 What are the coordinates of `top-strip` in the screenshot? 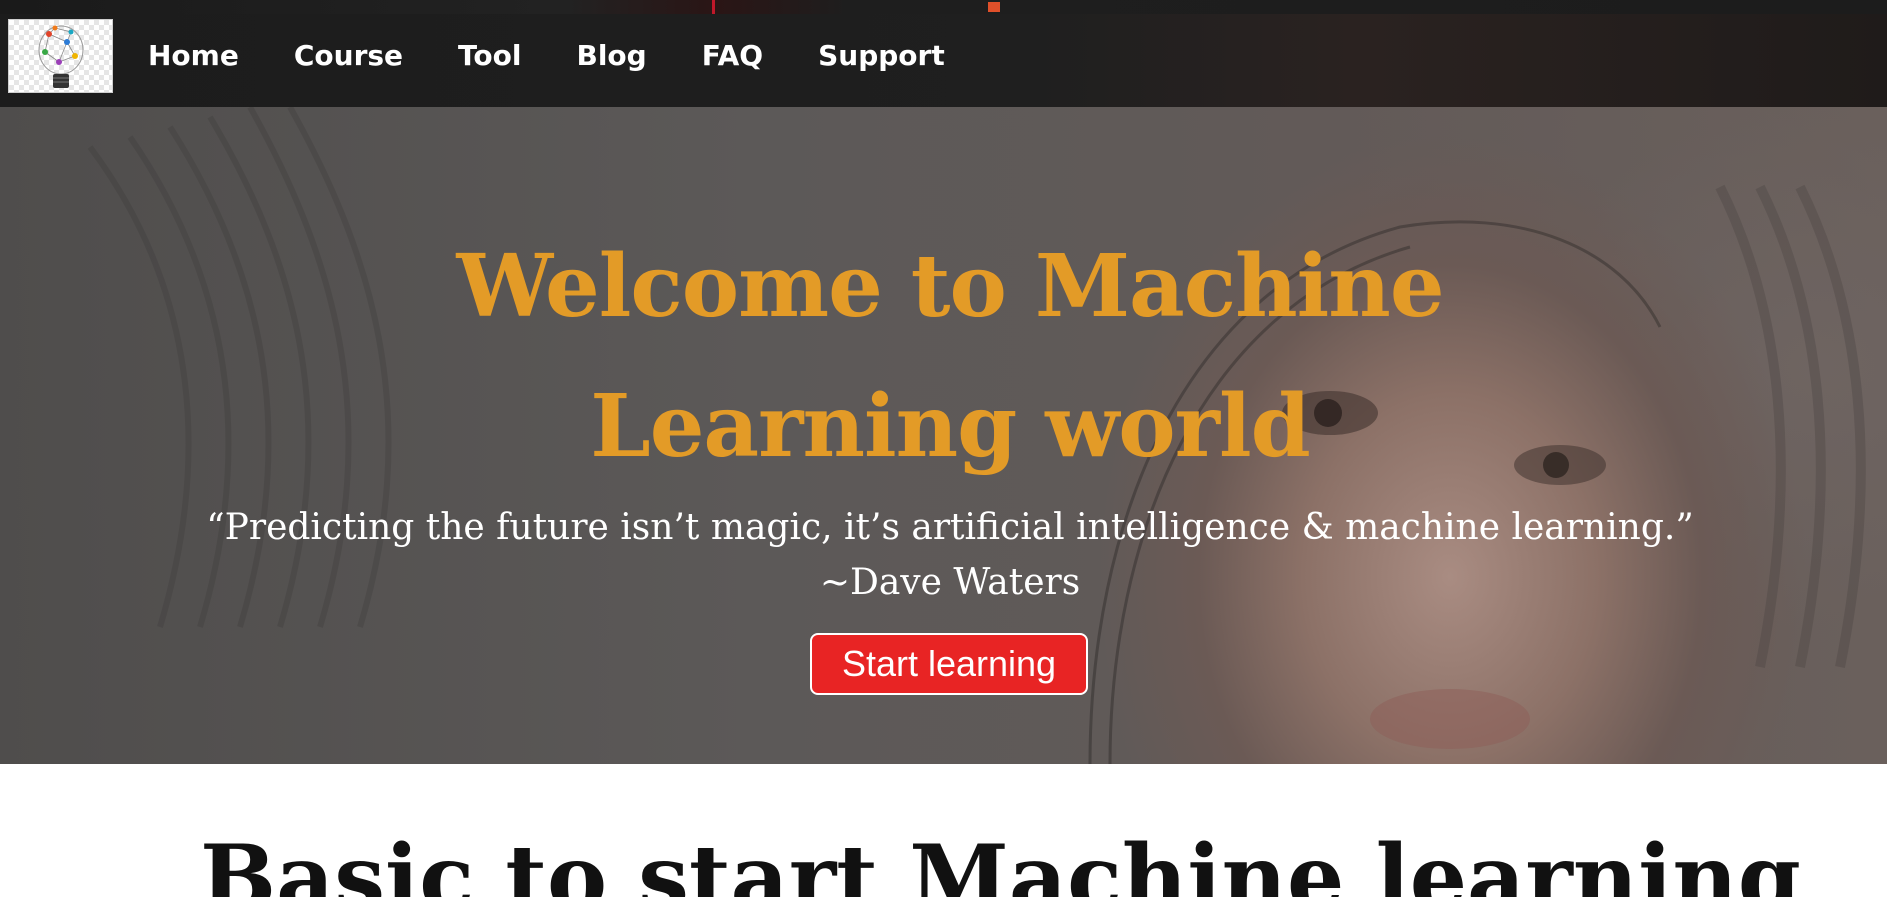 It's located at (943, 7).